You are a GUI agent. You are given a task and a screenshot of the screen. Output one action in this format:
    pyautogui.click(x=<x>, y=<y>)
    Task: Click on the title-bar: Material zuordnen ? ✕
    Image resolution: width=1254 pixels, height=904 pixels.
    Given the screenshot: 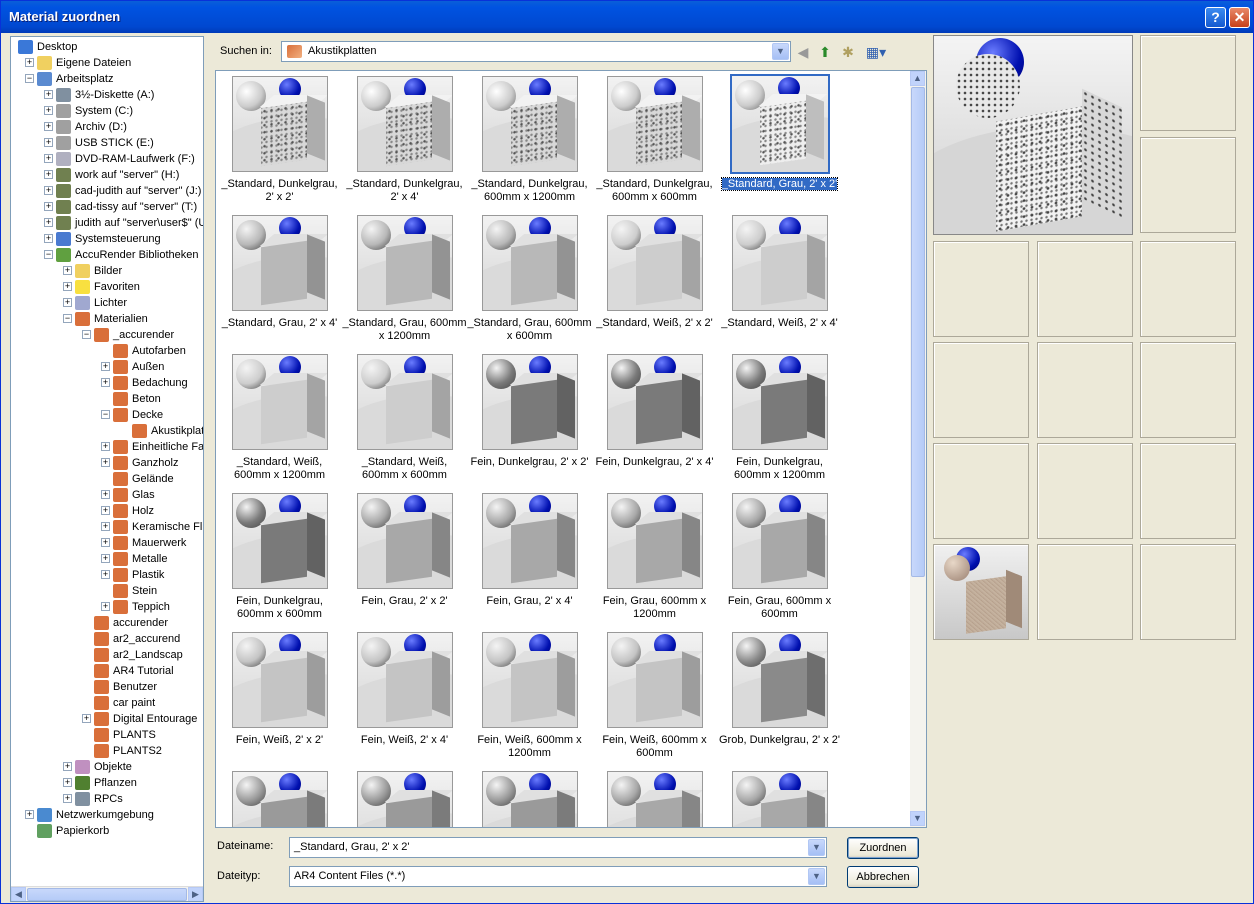 What is the action you would take?
    pyautogui.click(x=627, y=17)
    